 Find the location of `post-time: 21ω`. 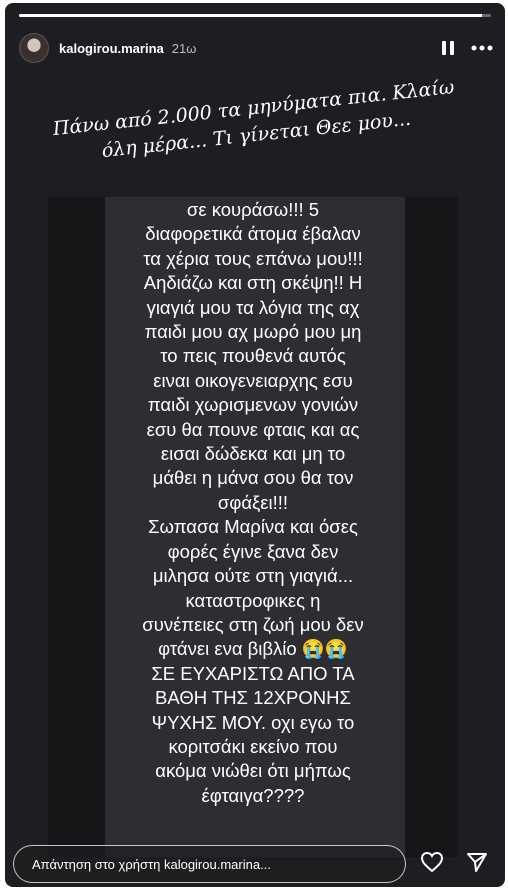

post-time: 21ω is located at coordinates (184, 48).